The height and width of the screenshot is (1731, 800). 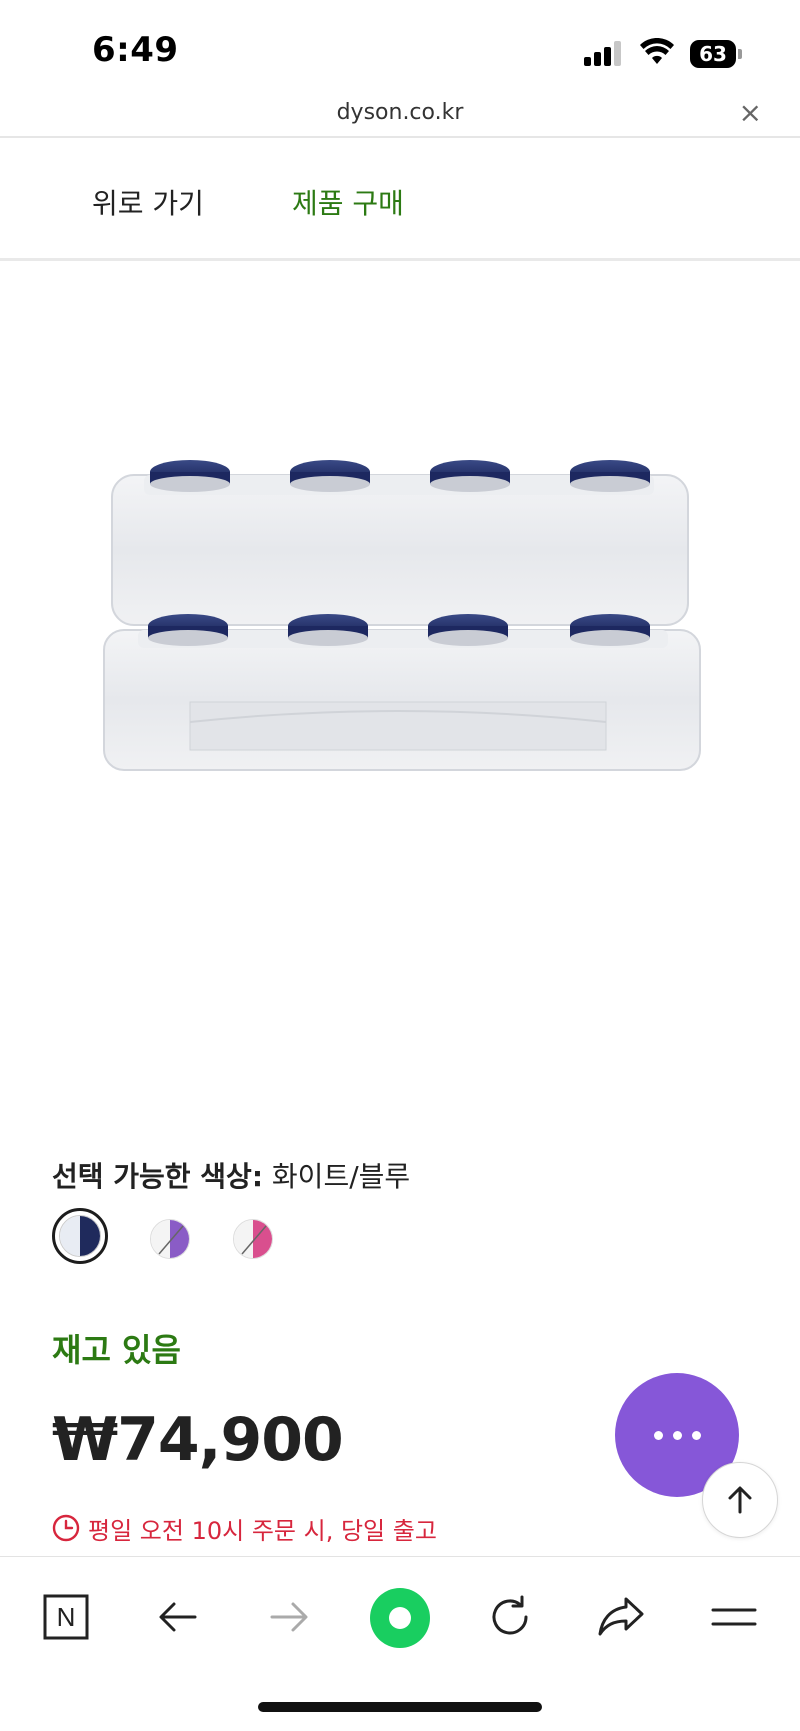 I want to click on green-dot-button, so click(x=400, y=1618).